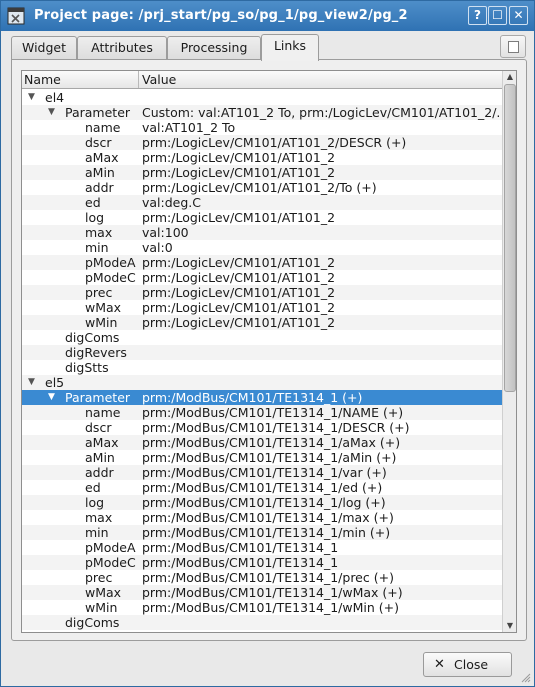 Image resolution: width=535 pixels, height=687 pixels. I want to click on column-header-name: Name, so click(80, 79).